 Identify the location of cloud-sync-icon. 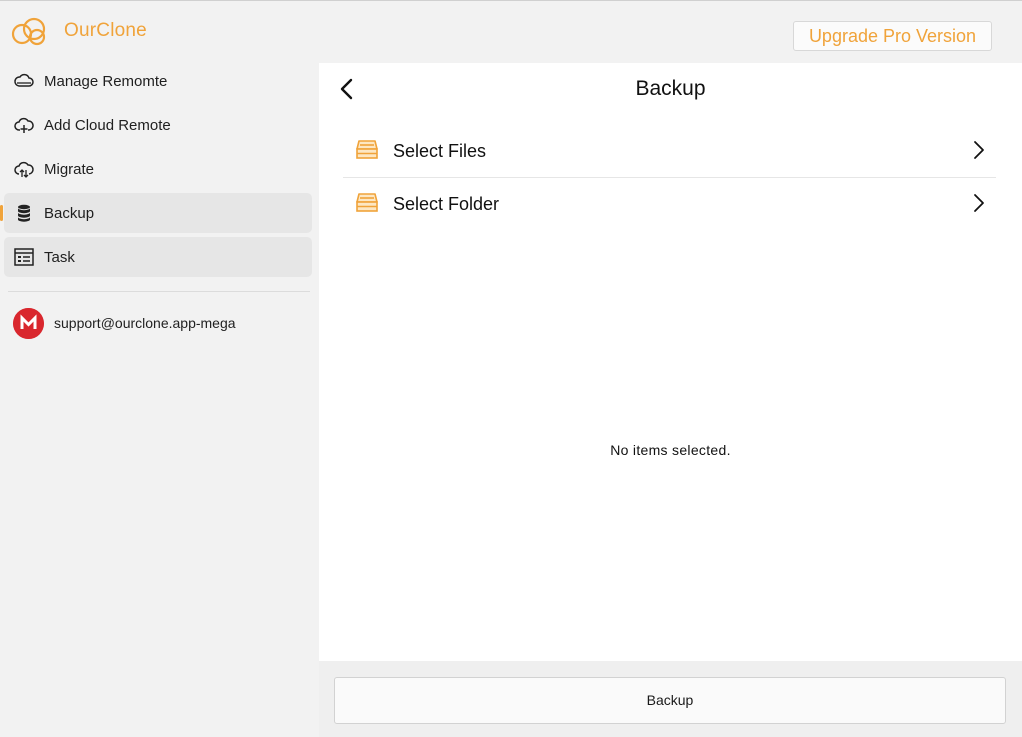
(24, 169).